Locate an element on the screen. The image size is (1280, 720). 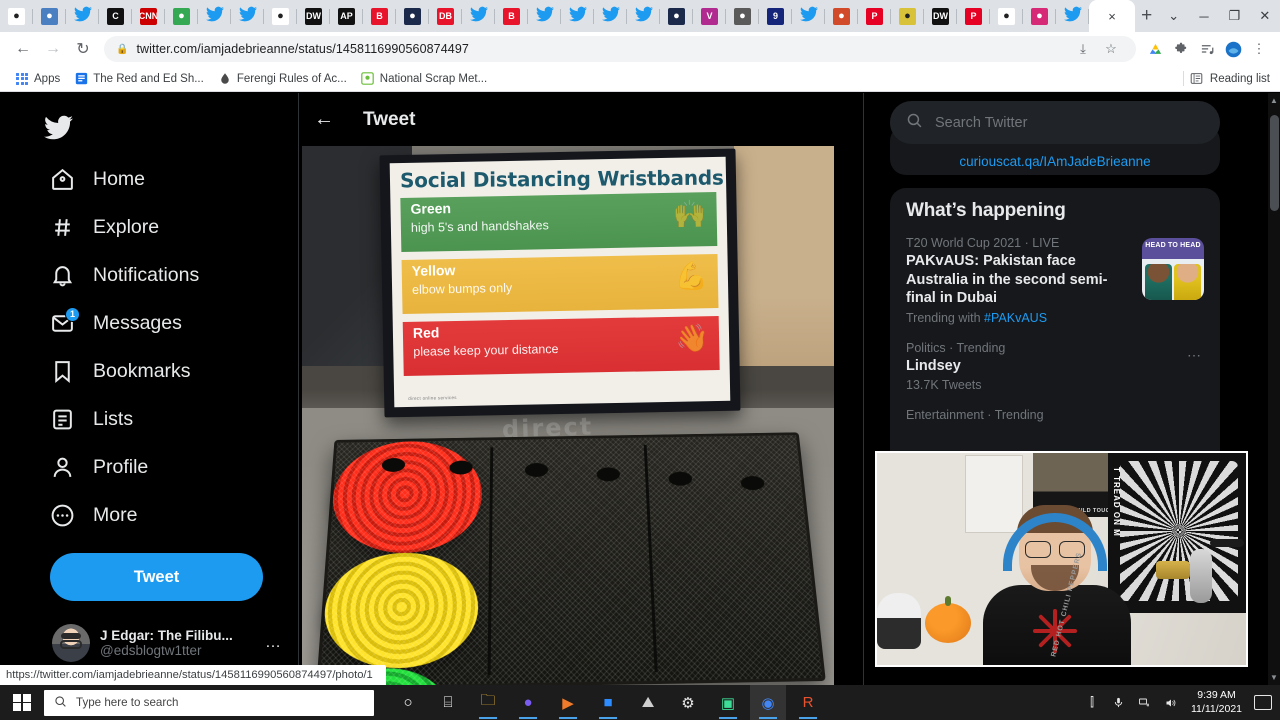
taskbar-search-placeholder: Type here to search is located at coordinates (127, 702).